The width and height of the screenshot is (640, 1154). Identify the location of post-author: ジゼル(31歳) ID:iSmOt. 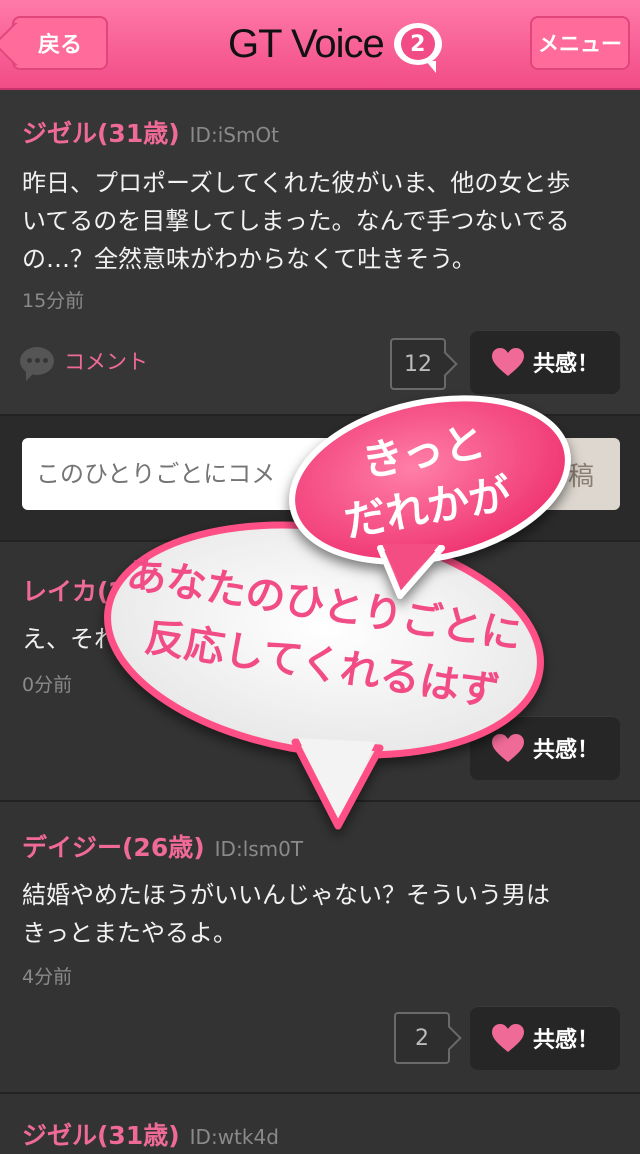
(150, 132).